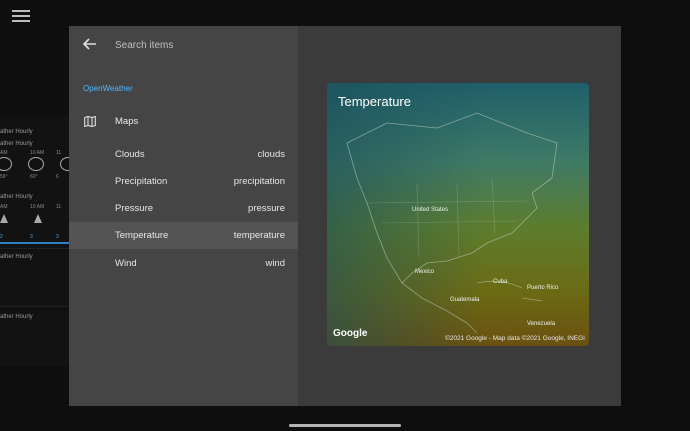 This screenshot has width=690, height=431. What do you see at coordinates (200, 45) in the screenshot?
I see `search-input` at bounding box center [200, 45].